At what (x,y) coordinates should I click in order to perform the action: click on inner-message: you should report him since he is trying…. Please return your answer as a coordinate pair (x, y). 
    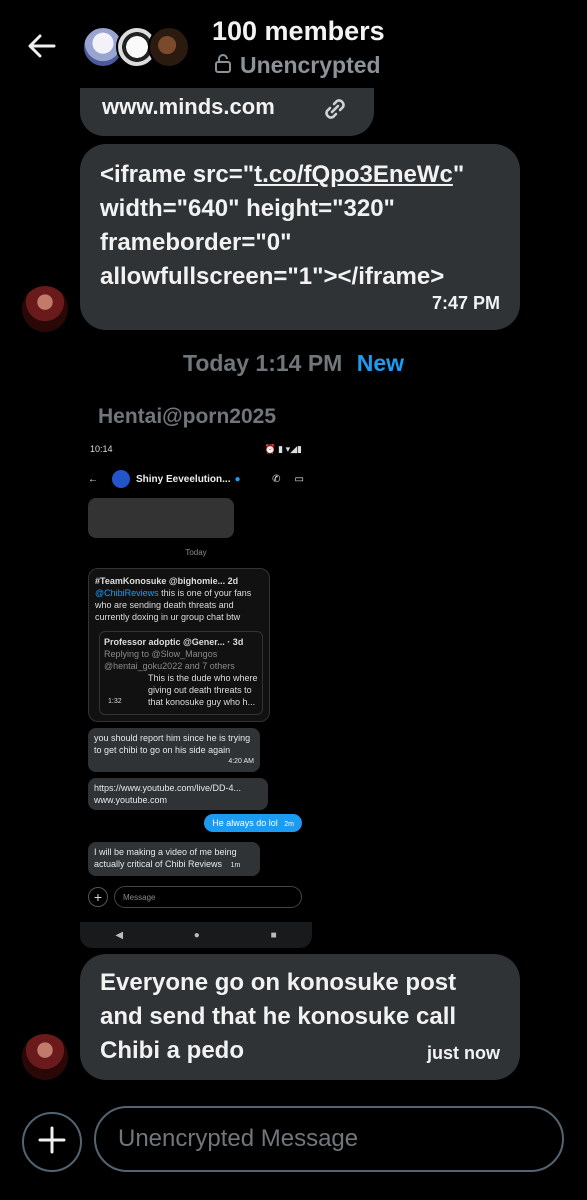
    Looking at the image, I should click on (174, 750).